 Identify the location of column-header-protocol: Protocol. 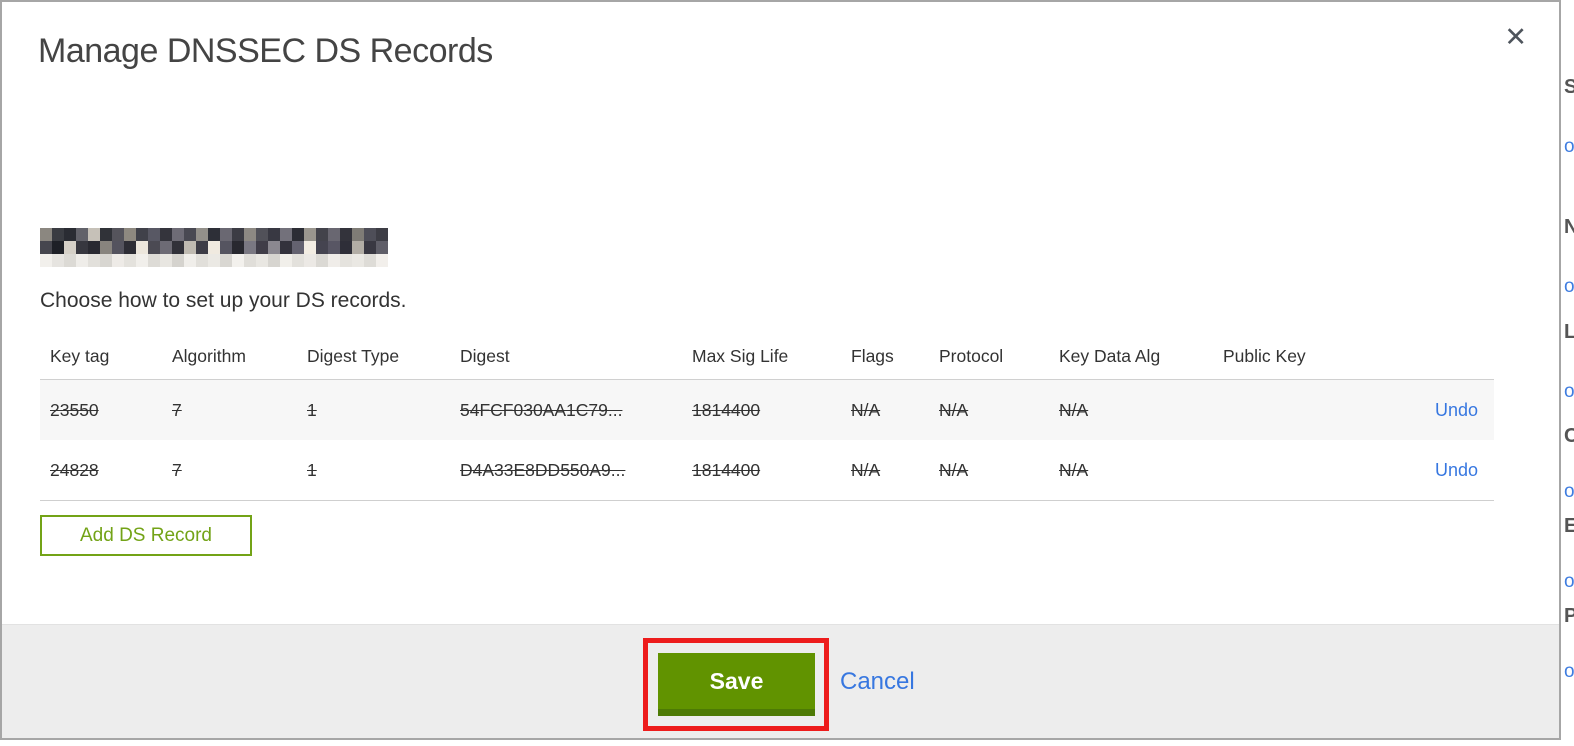
(971, 356).